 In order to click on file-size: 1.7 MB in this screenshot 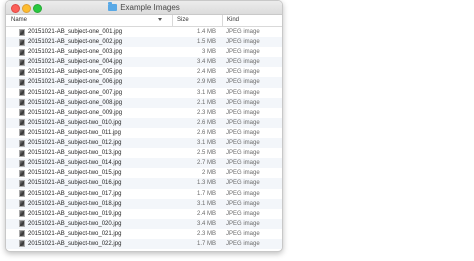, I will do `click(206, 193)`.